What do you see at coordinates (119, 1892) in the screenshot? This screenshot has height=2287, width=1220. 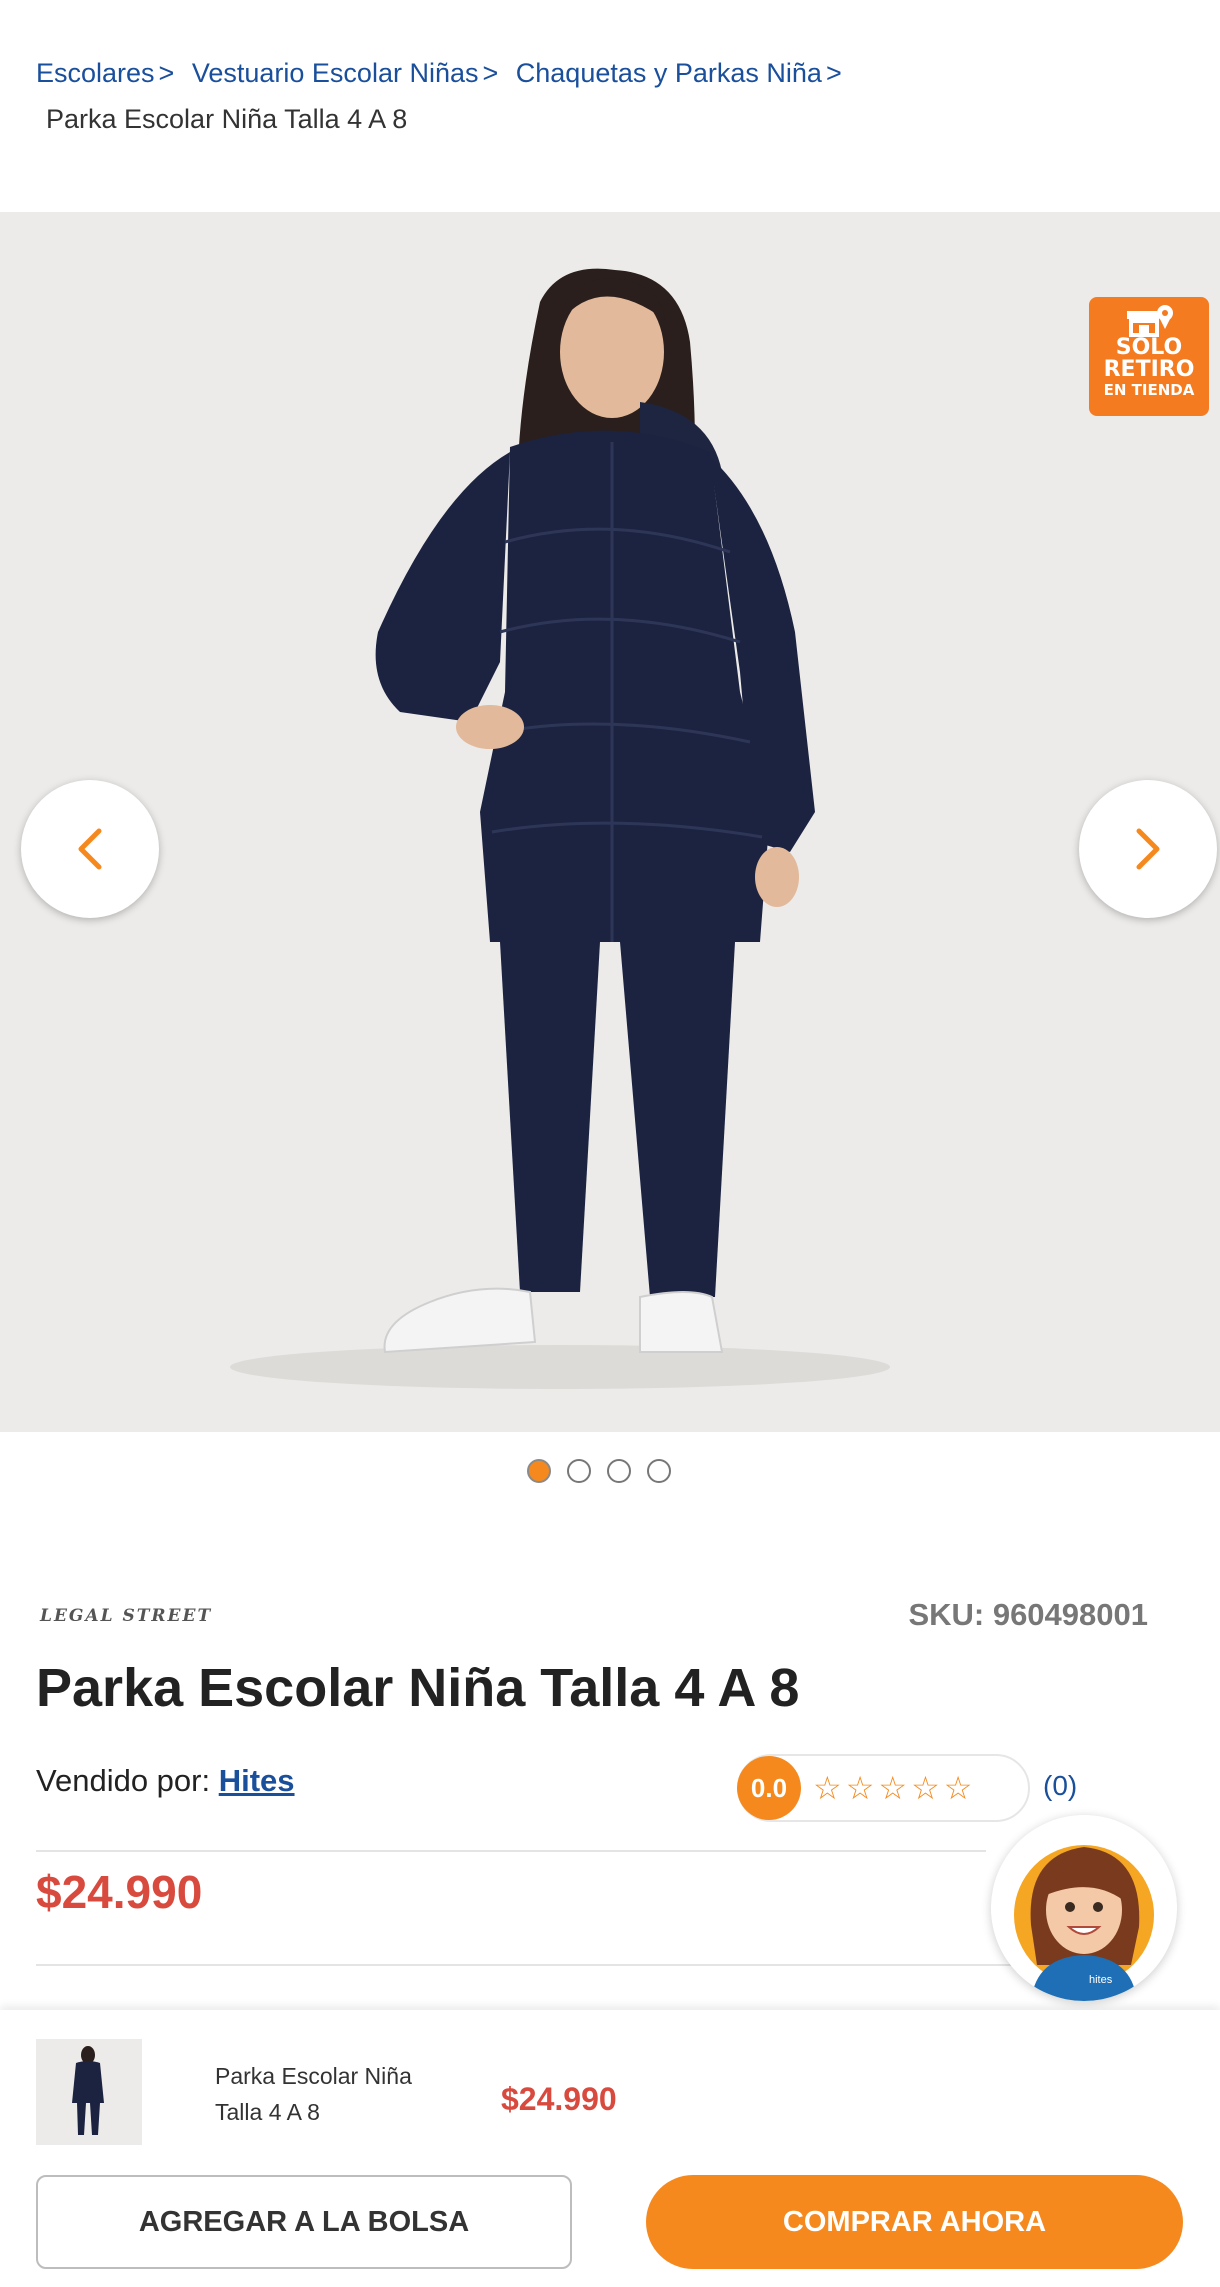 I see `product-price: $24.990` at bounding box center [119, 1892].